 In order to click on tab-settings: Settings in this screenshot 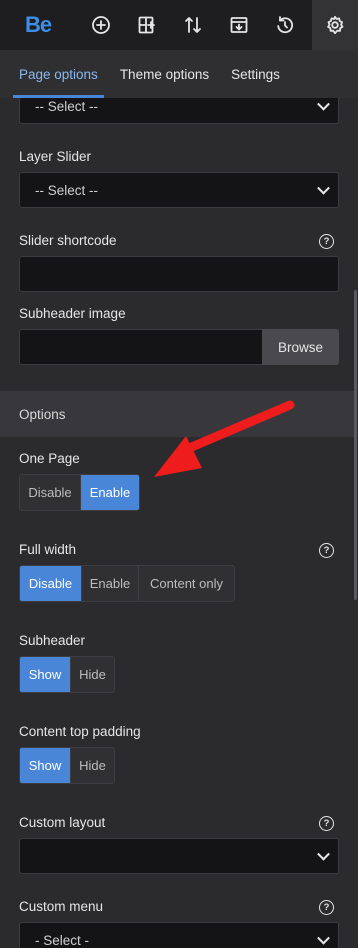, I will do `click(255, 74)`.